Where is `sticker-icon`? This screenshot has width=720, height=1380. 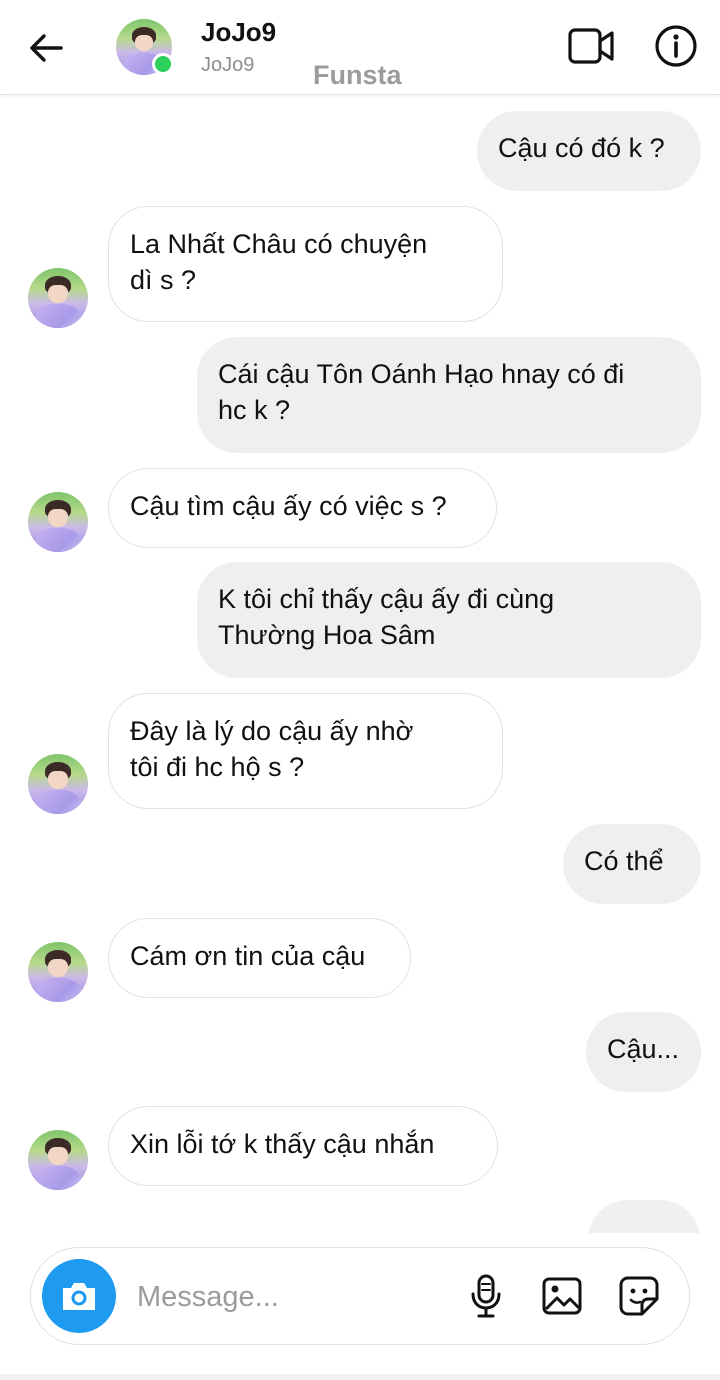
sticker-icon is located at coordinates (639, 1296).